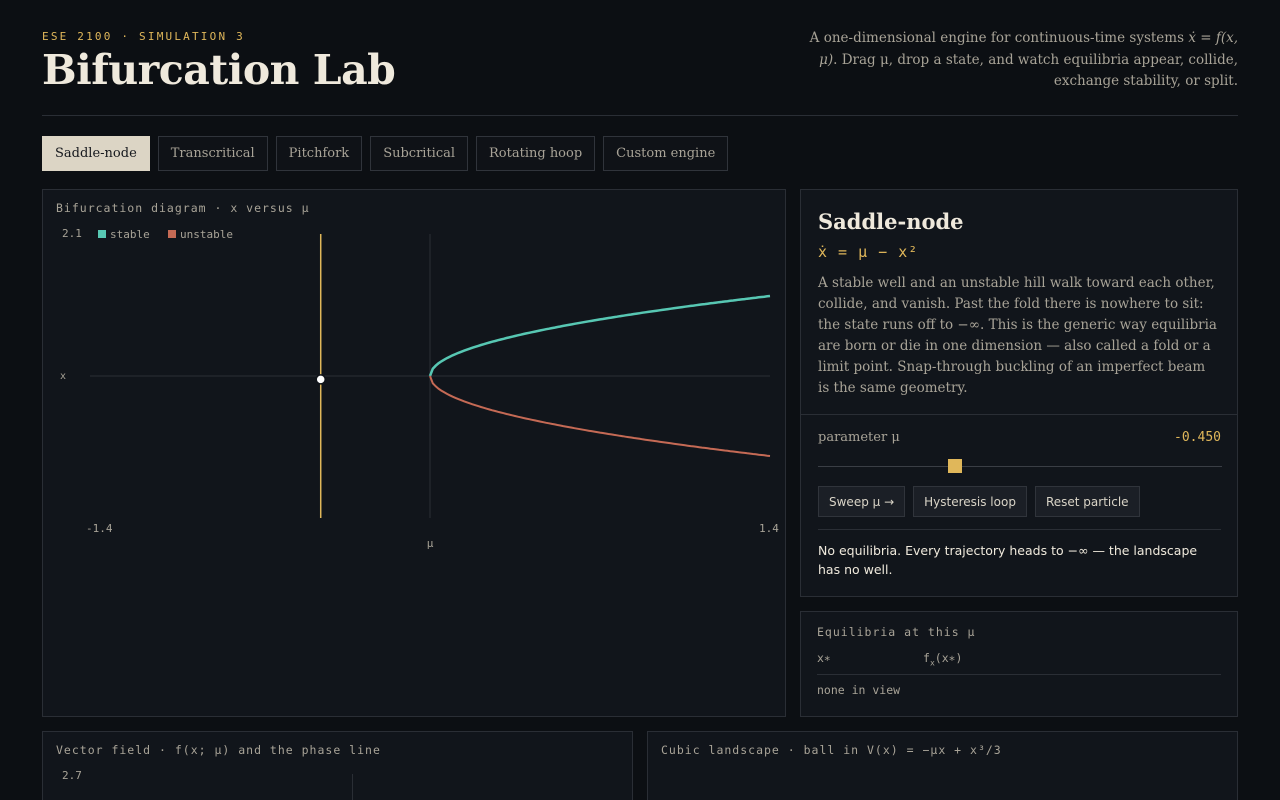 This screenshot has height=800, width=1280. What do you see at coordinates (102, 234) in the screenshot?
I see `legend-stable-swatch` at bounding box center [102, 234].